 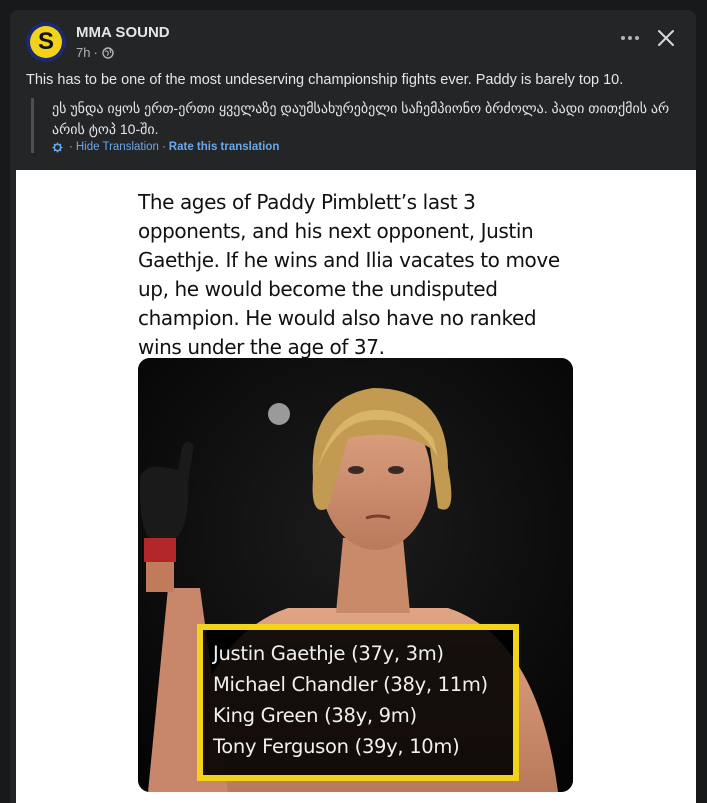 What do you see at coordinates (57, 147) in the screenshot?
I see `translate-gear-icon` at bounding box center [57, 147].